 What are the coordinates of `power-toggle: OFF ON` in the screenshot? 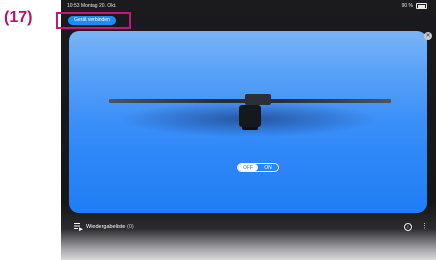 It's located at (258, 167).